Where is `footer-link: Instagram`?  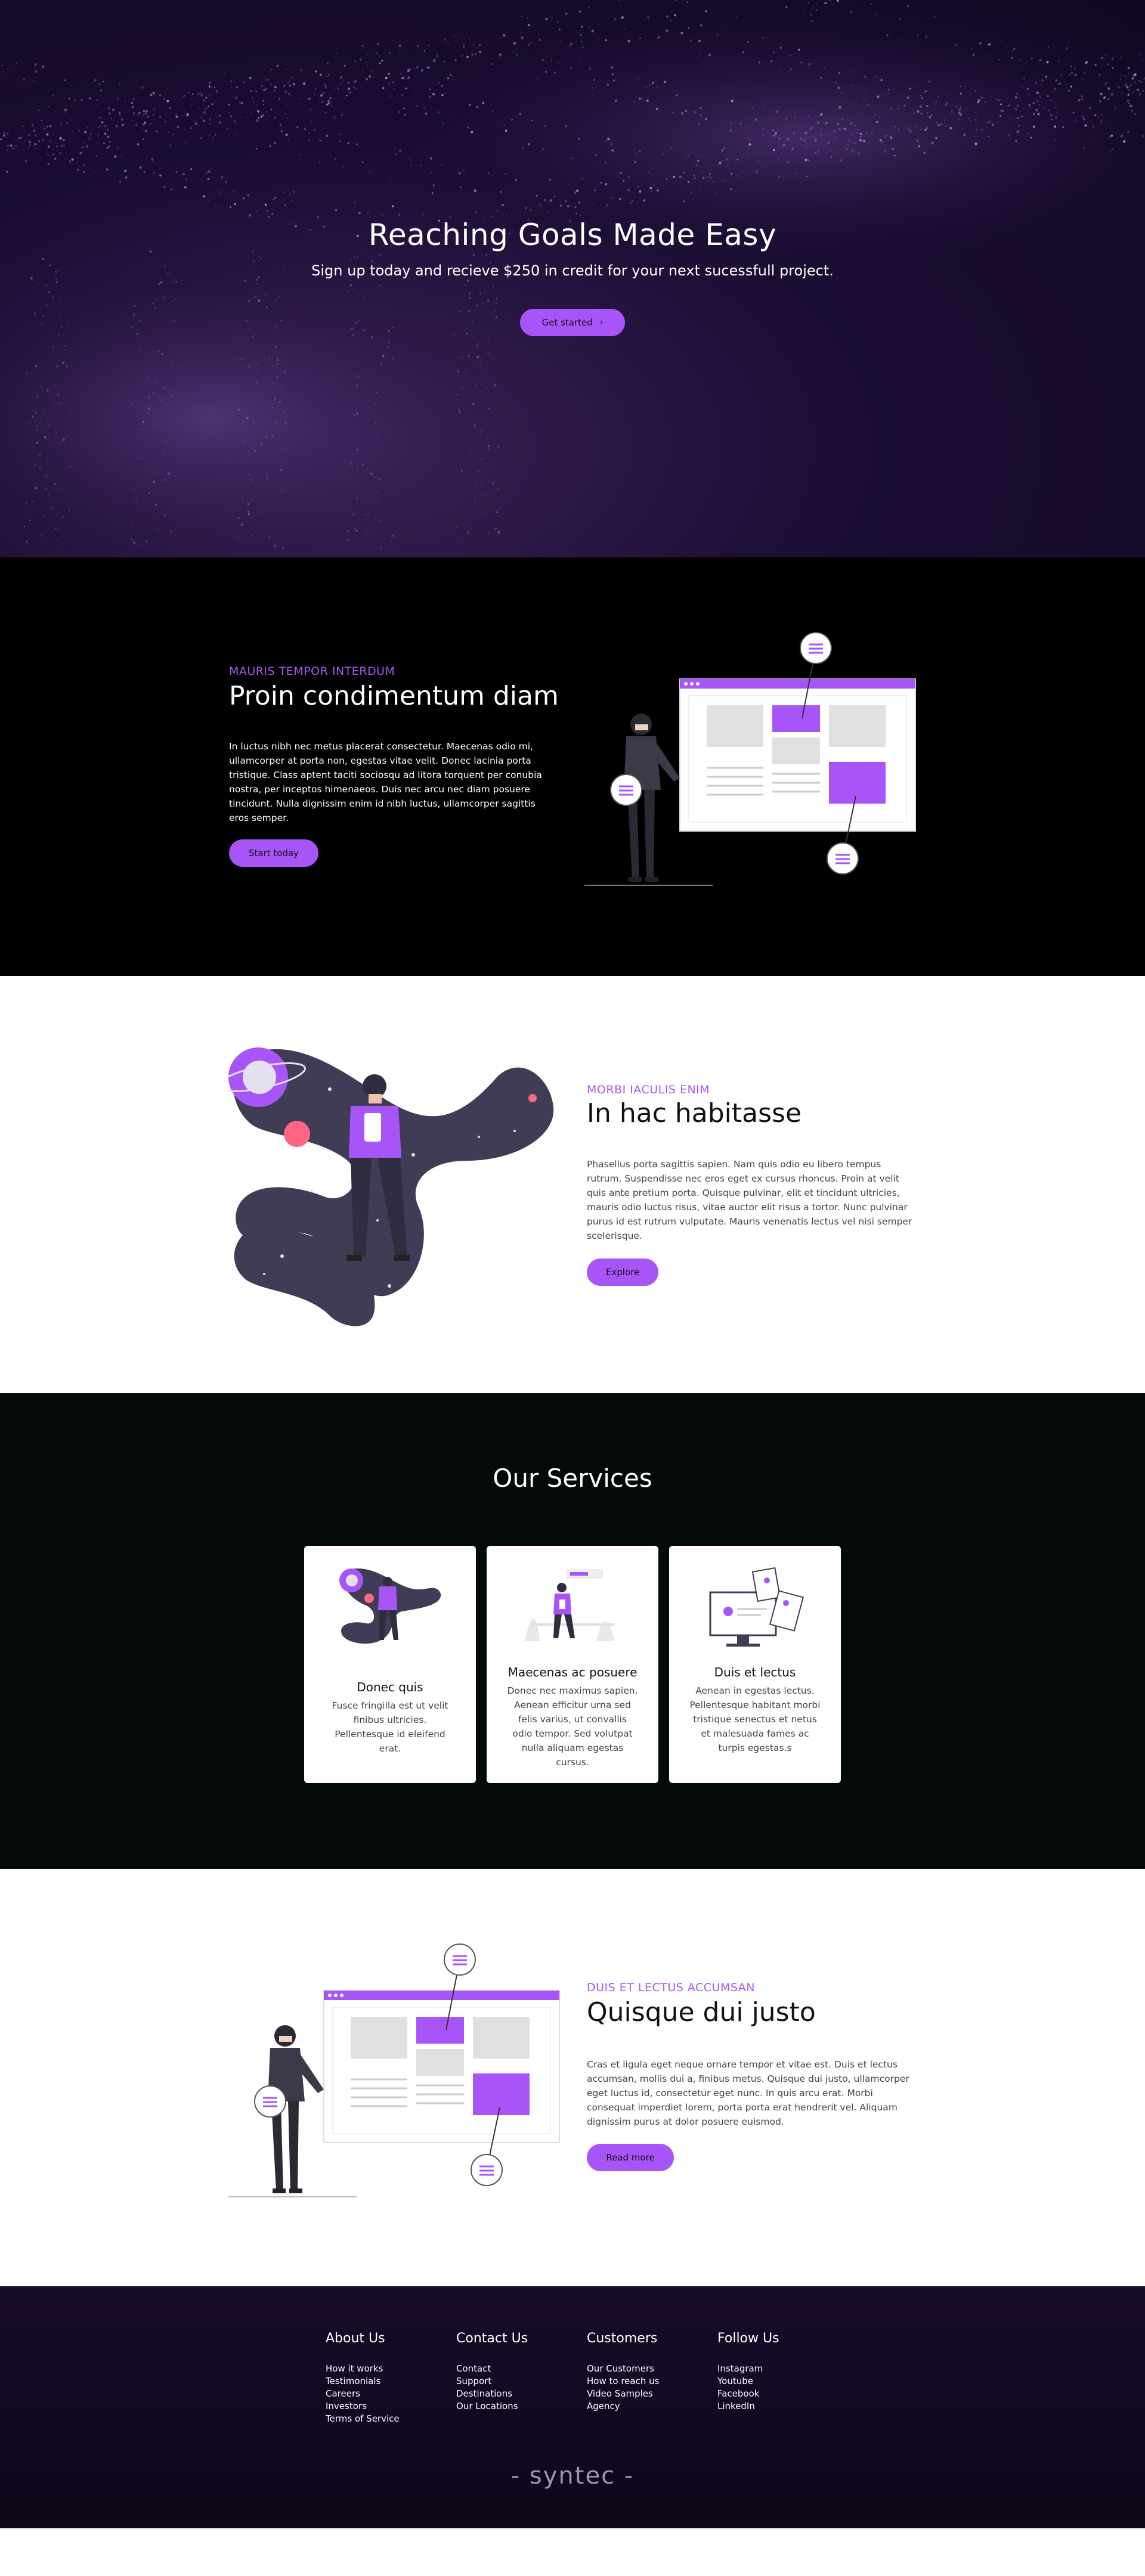 footer-link: Instagram is located at coordinates (777, 2369).